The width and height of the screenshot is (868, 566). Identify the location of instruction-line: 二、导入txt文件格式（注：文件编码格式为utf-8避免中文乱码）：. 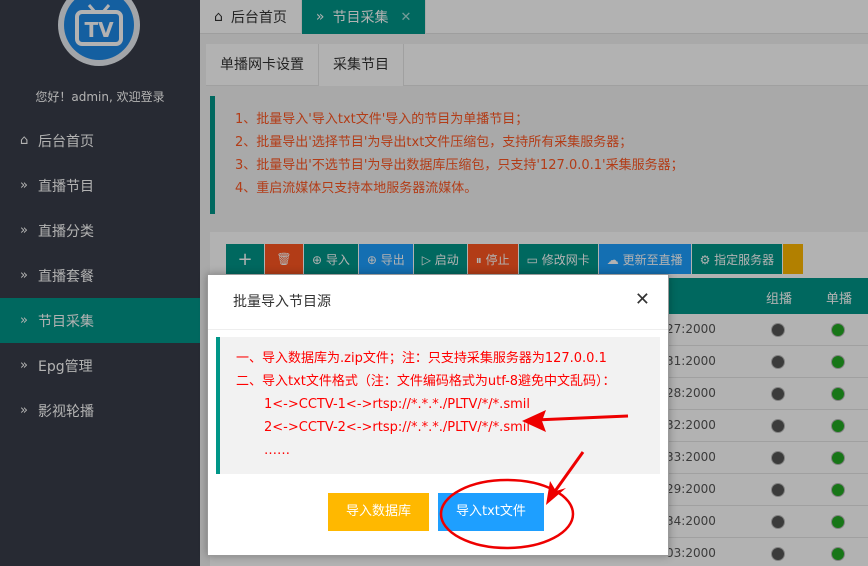
(426, 381).